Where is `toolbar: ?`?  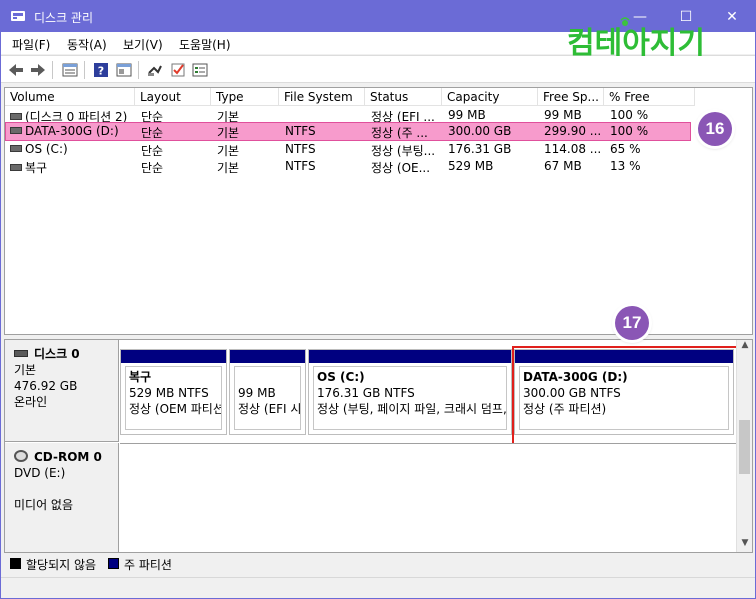
toolbar: ? is located at coordinates (378, 69).